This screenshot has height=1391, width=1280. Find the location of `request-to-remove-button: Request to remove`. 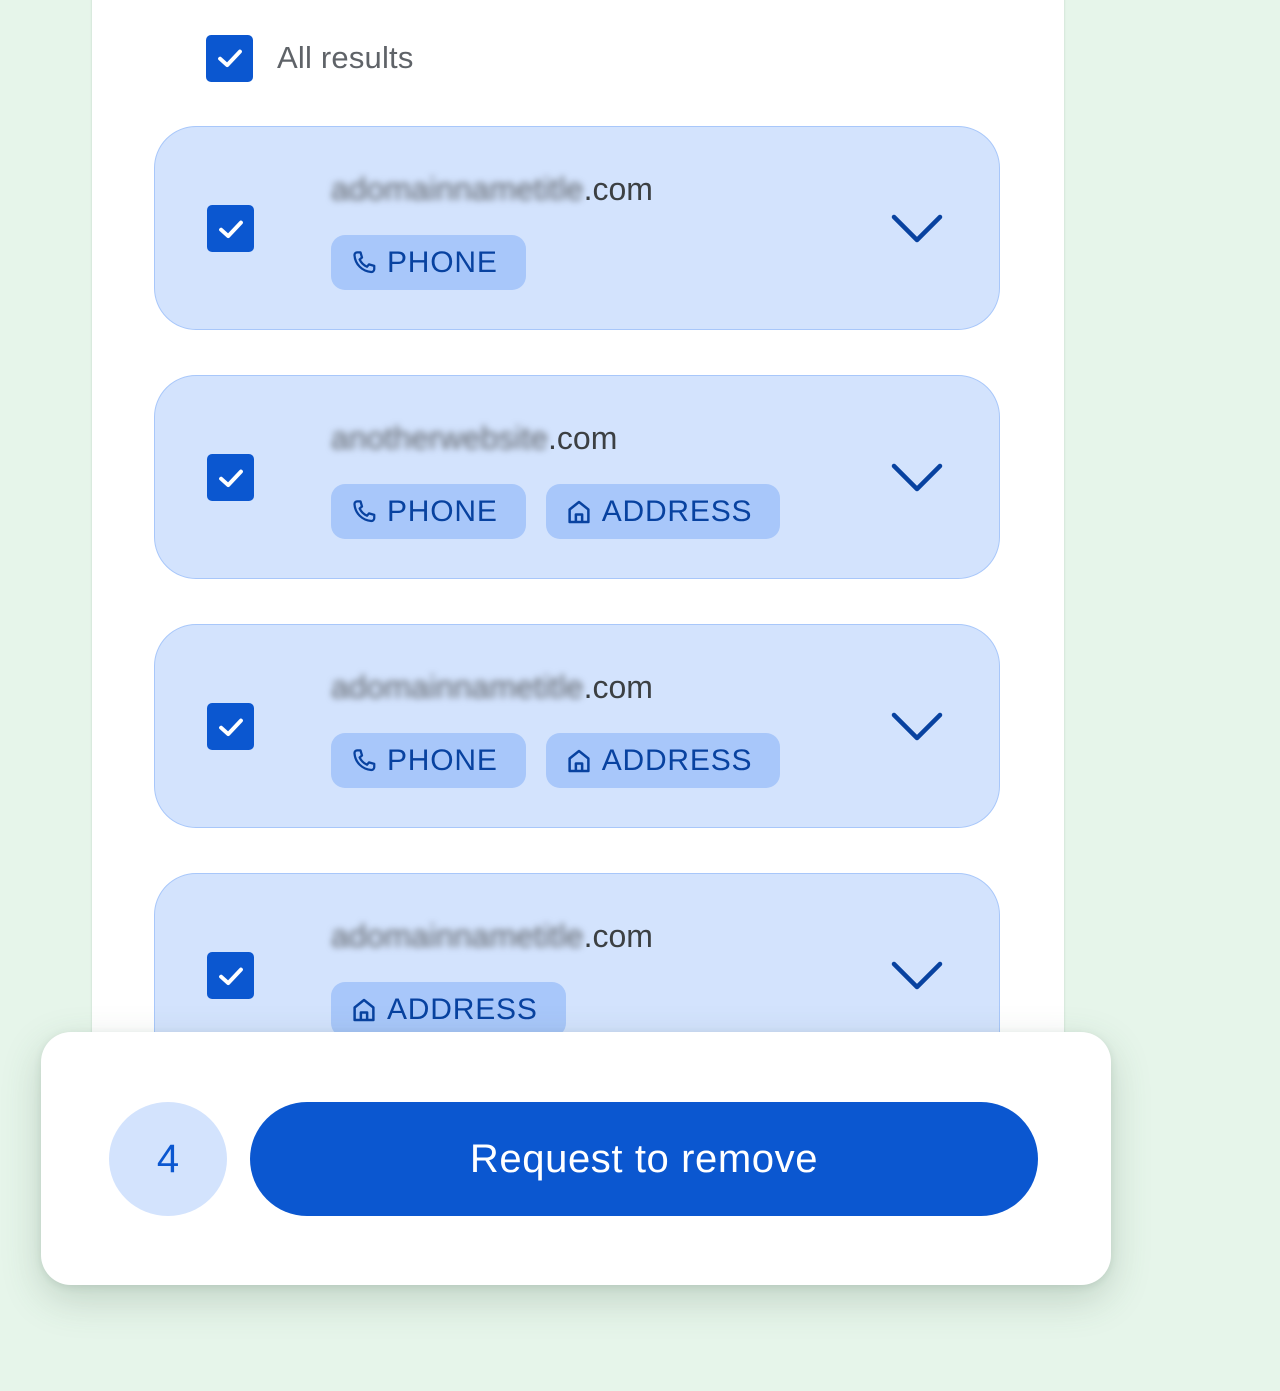

request-to-remove-button: Request to remove is located at coordinates (644, 1159).